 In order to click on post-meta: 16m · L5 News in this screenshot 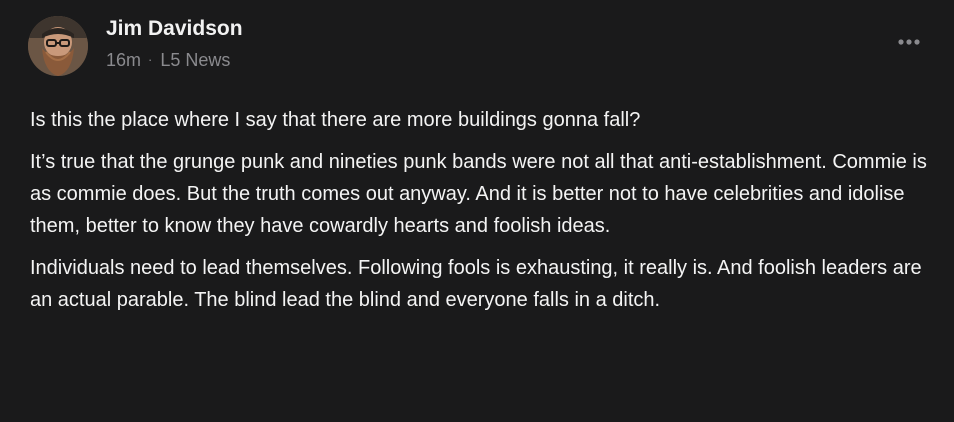, I will do `click(168, 60)`.